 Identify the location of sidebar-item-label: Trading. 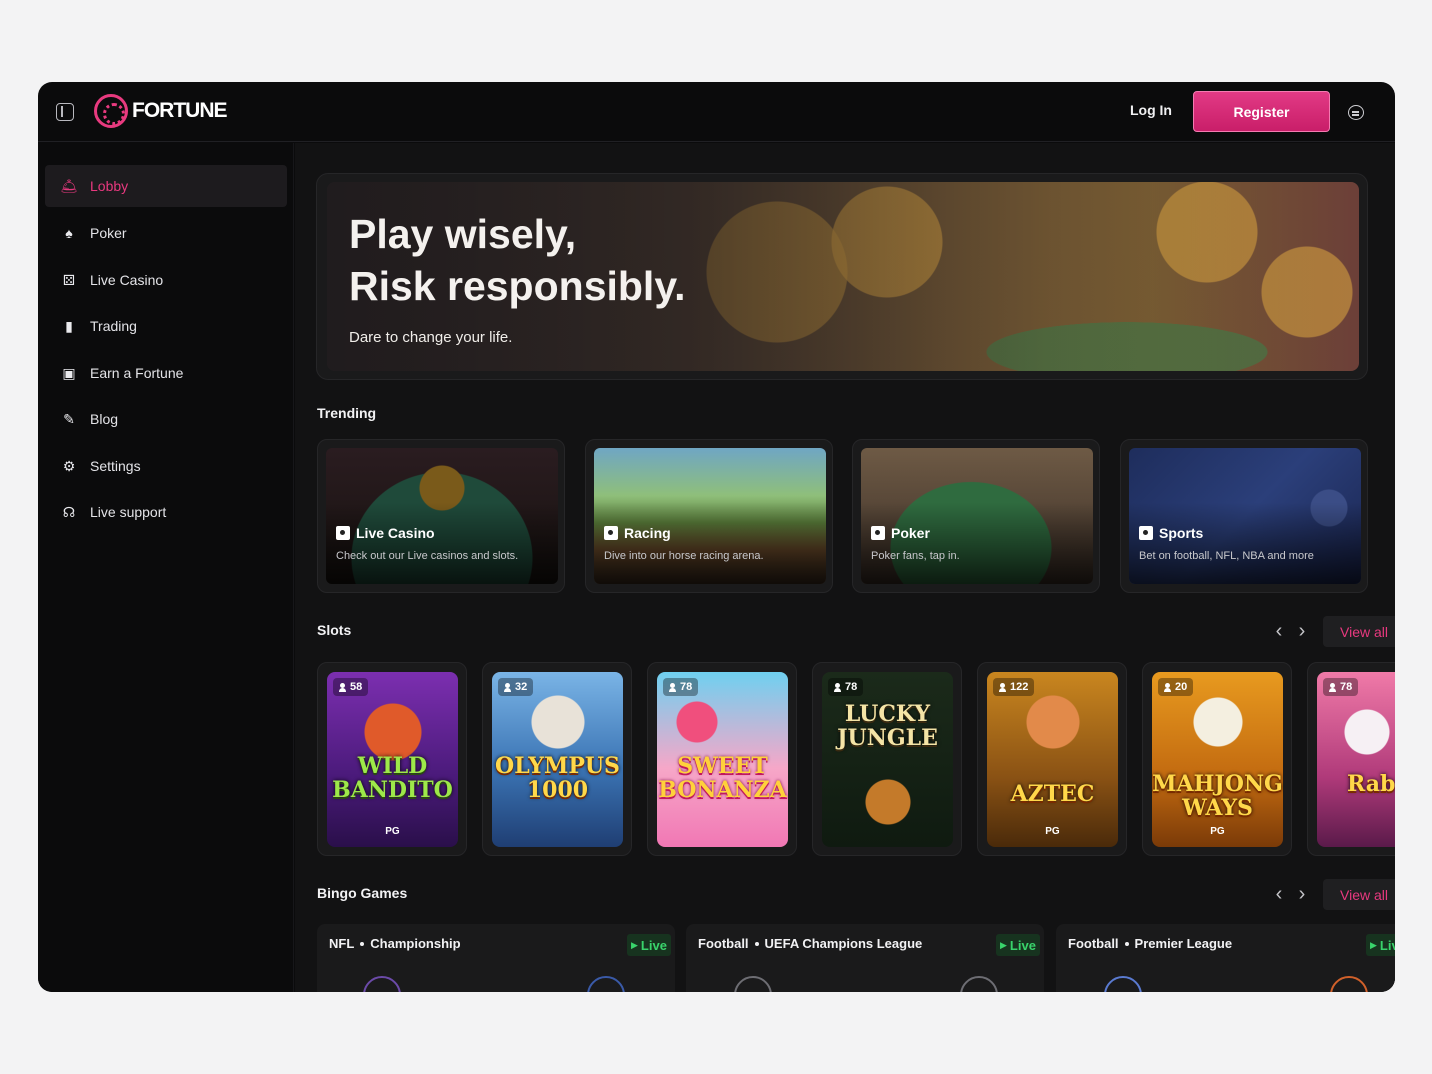
(113, 326).